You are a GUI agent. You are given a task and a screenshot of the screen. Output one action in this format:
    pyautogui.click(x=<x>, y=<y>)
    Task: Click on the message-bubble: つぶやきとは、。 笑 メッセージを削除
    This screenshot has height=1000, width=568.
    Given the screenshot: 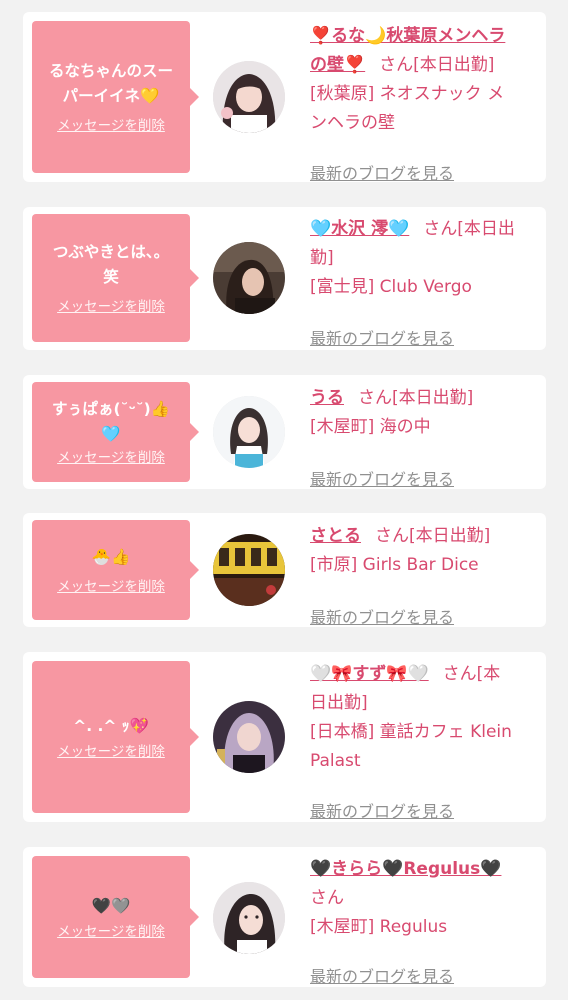 What is the action you would take?
    pyautogui.click(x=115, y=278)
    